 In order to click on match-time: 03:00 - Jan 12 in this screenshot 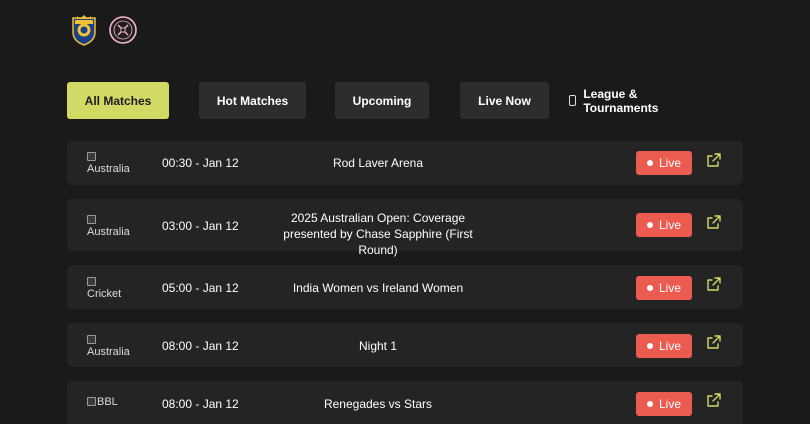, I will do `click(200, 226)`.